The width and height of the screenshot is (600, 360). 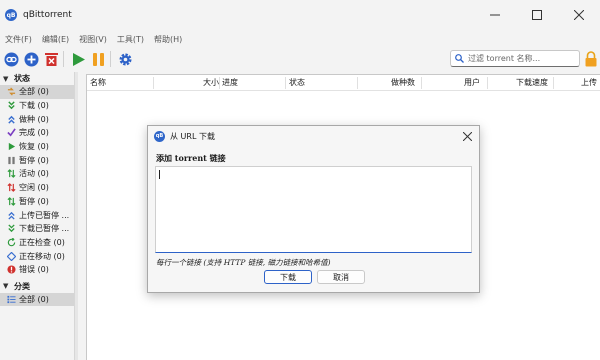 I want to click on status-filter-item: 活动 (0), so click(x=37, y=174).